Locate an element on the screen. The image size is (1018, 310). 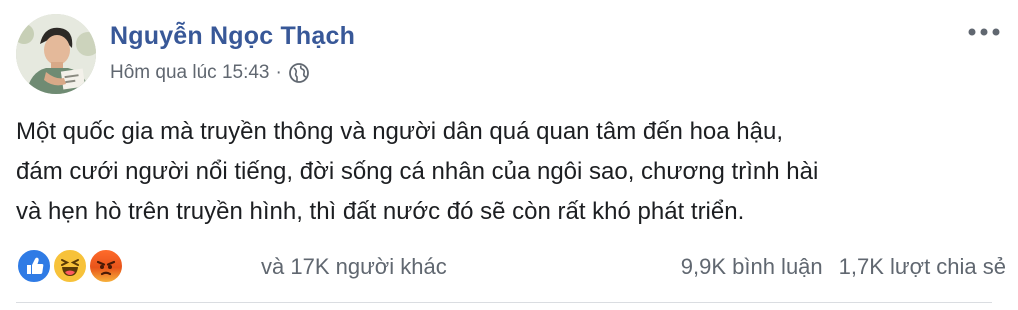
post-meta: Hôm qua lúc 15:43 · is located at coordinates (210, 73).